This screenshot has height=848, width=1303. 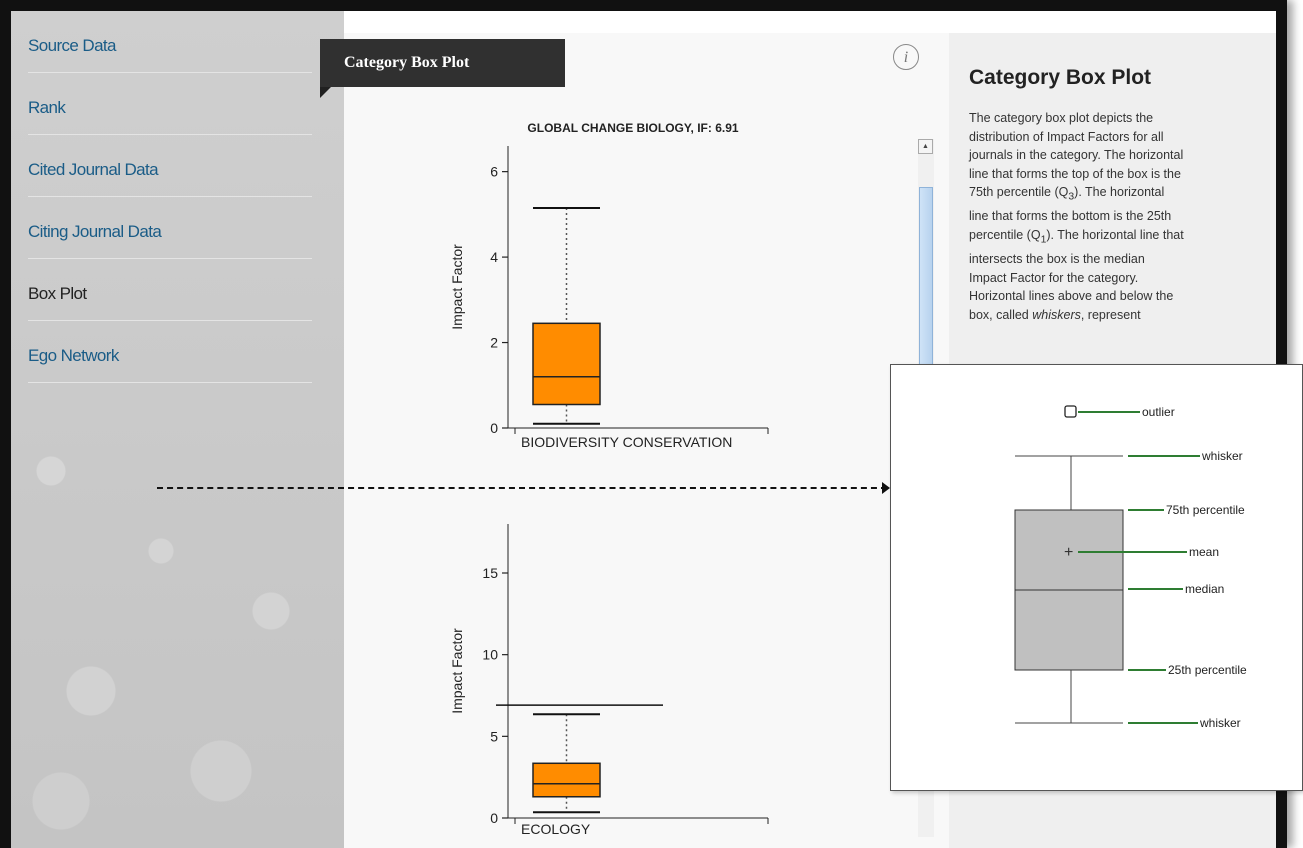 I want to click on legend-p25-label: 25th percentile, so click(x=1207, y=670).